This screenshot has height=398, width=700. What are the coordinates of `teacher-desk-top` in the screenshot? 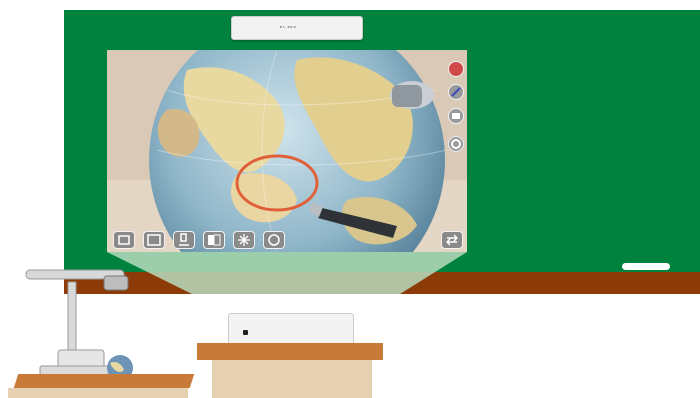 It's located at (104, 381).